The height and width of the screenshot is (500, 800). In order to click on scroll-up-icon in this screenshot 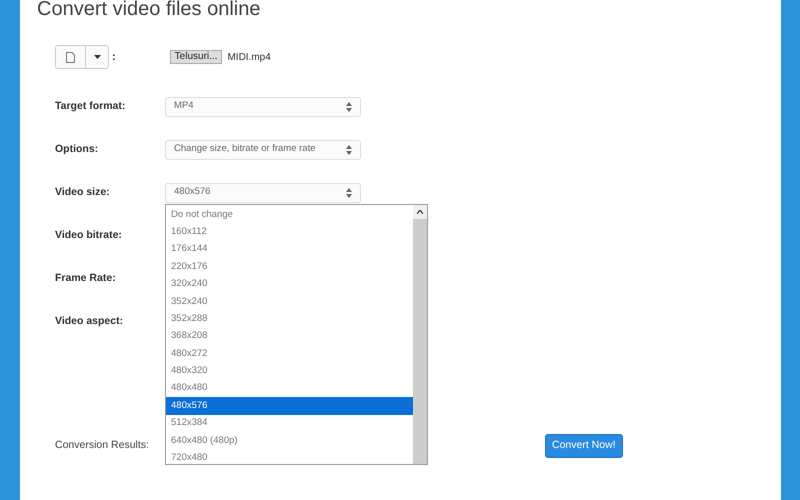, I will do `click(420, 212)`.